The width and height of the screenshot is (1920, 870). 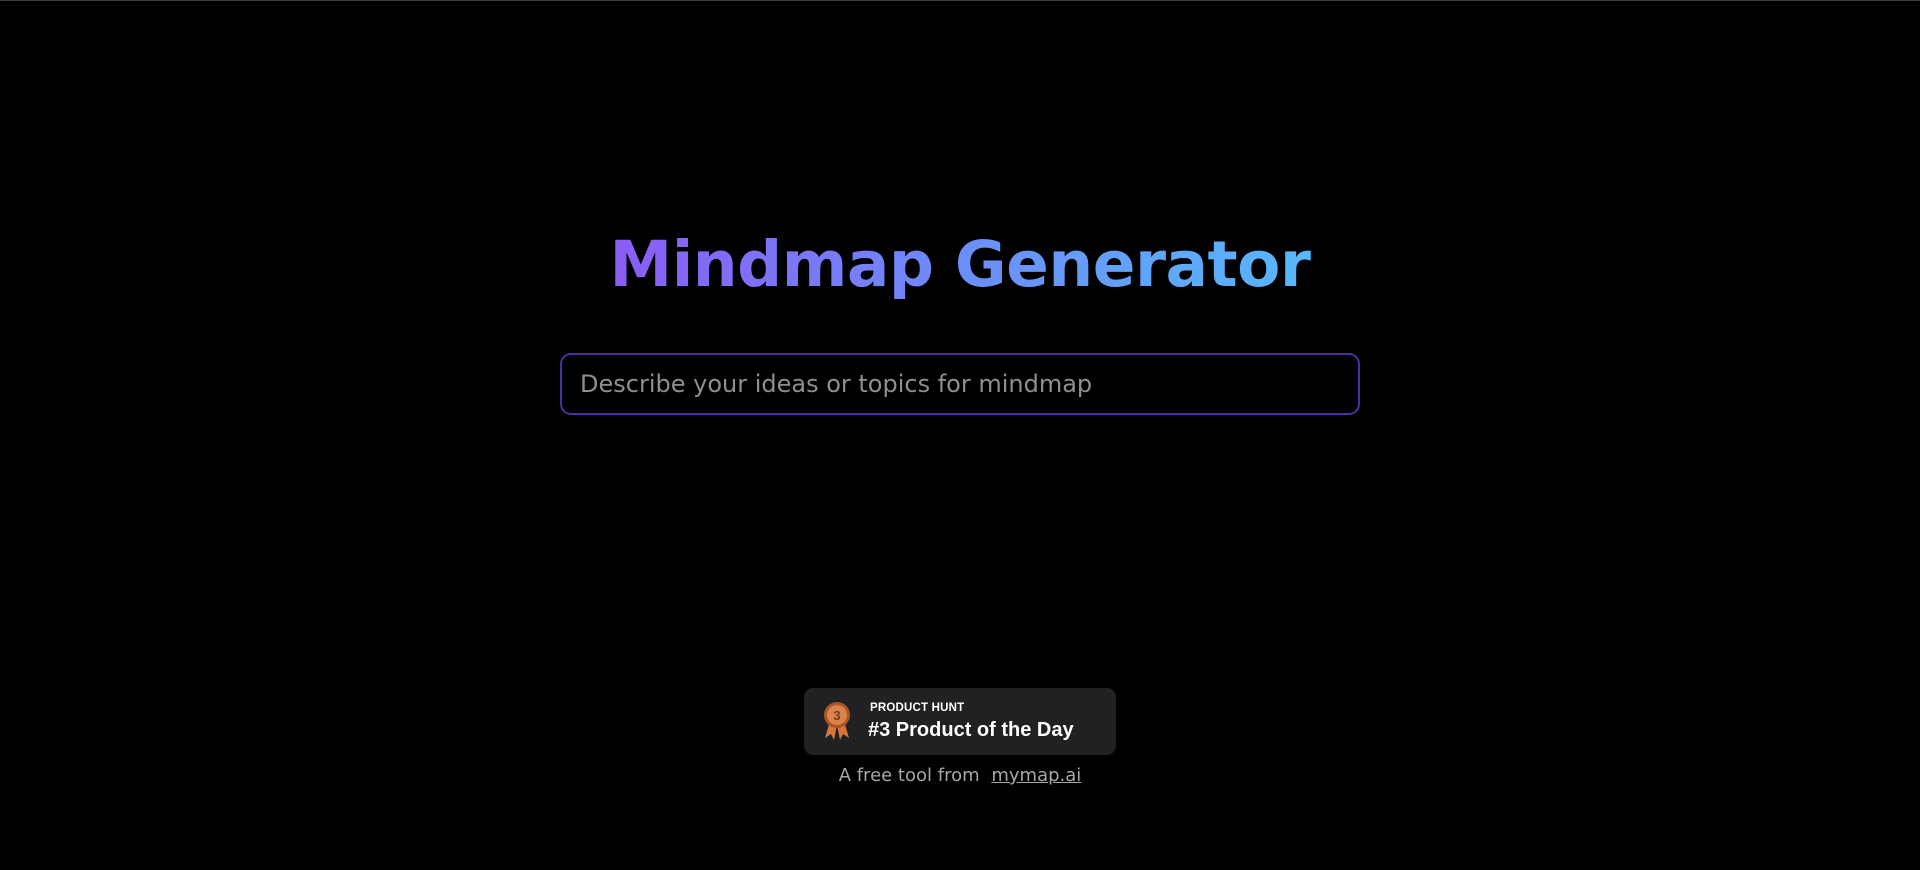 I want to click on page-title: Mindmap Generator, so click(x=960, y=265).